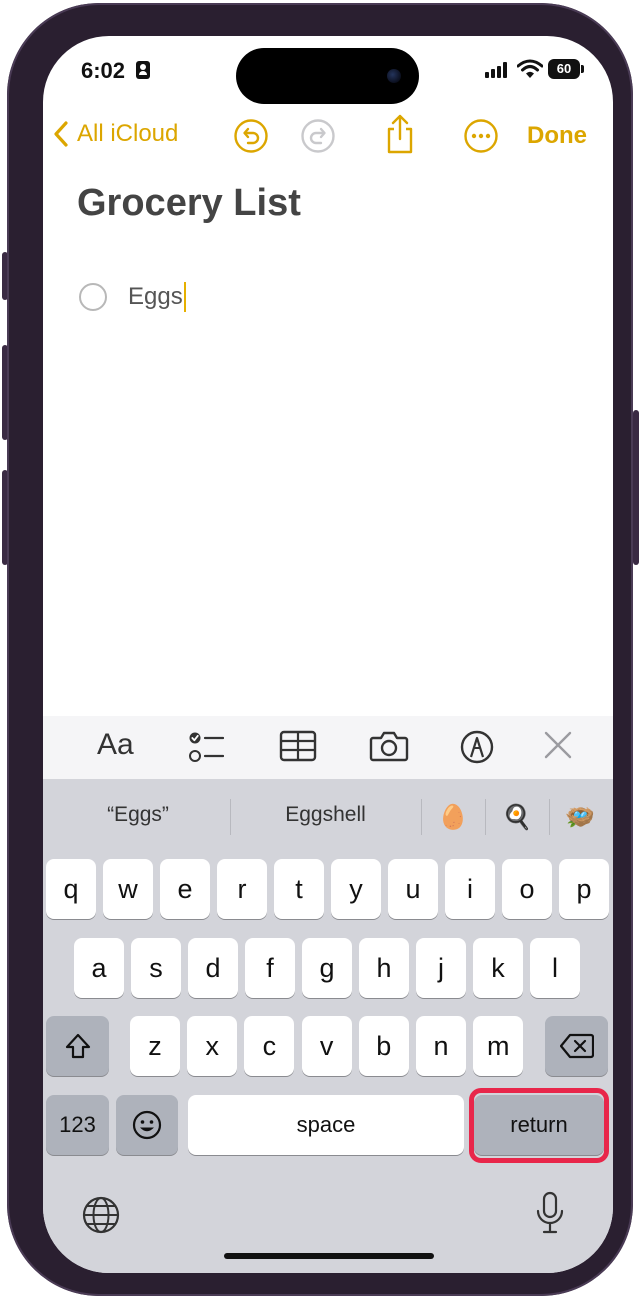 The image size is (642, 1301). I want to click on more-icon, so click(481, 136).